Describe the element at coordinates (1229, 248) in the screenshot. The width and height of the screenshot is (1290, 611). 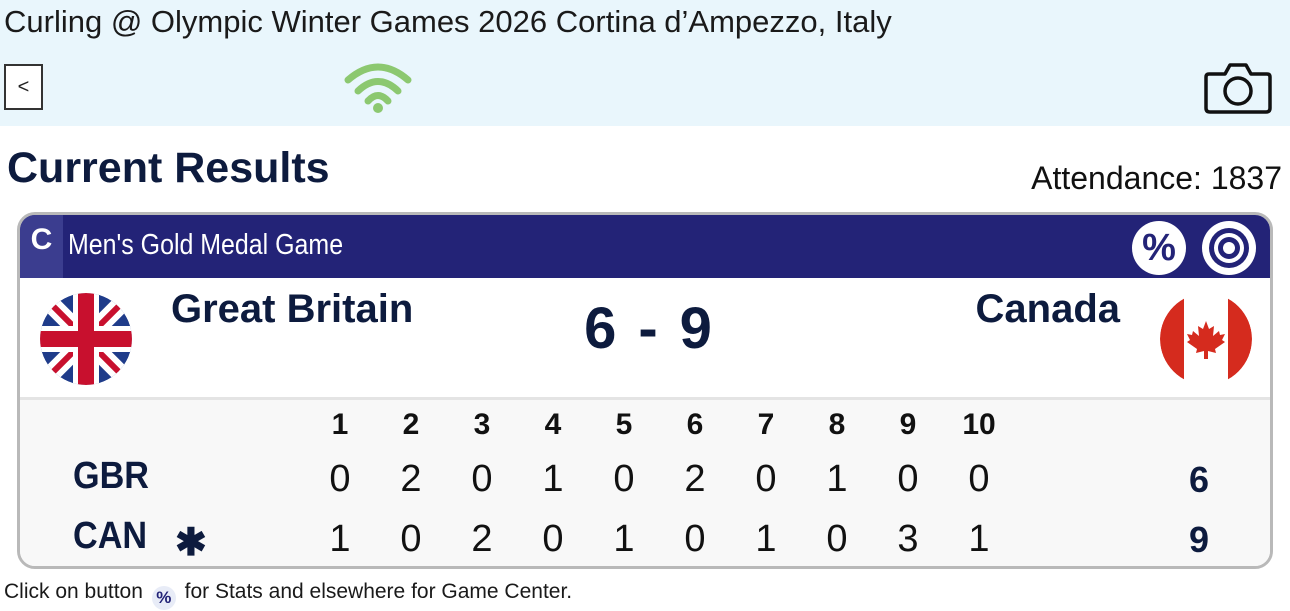
I see `target-icon` at that location.